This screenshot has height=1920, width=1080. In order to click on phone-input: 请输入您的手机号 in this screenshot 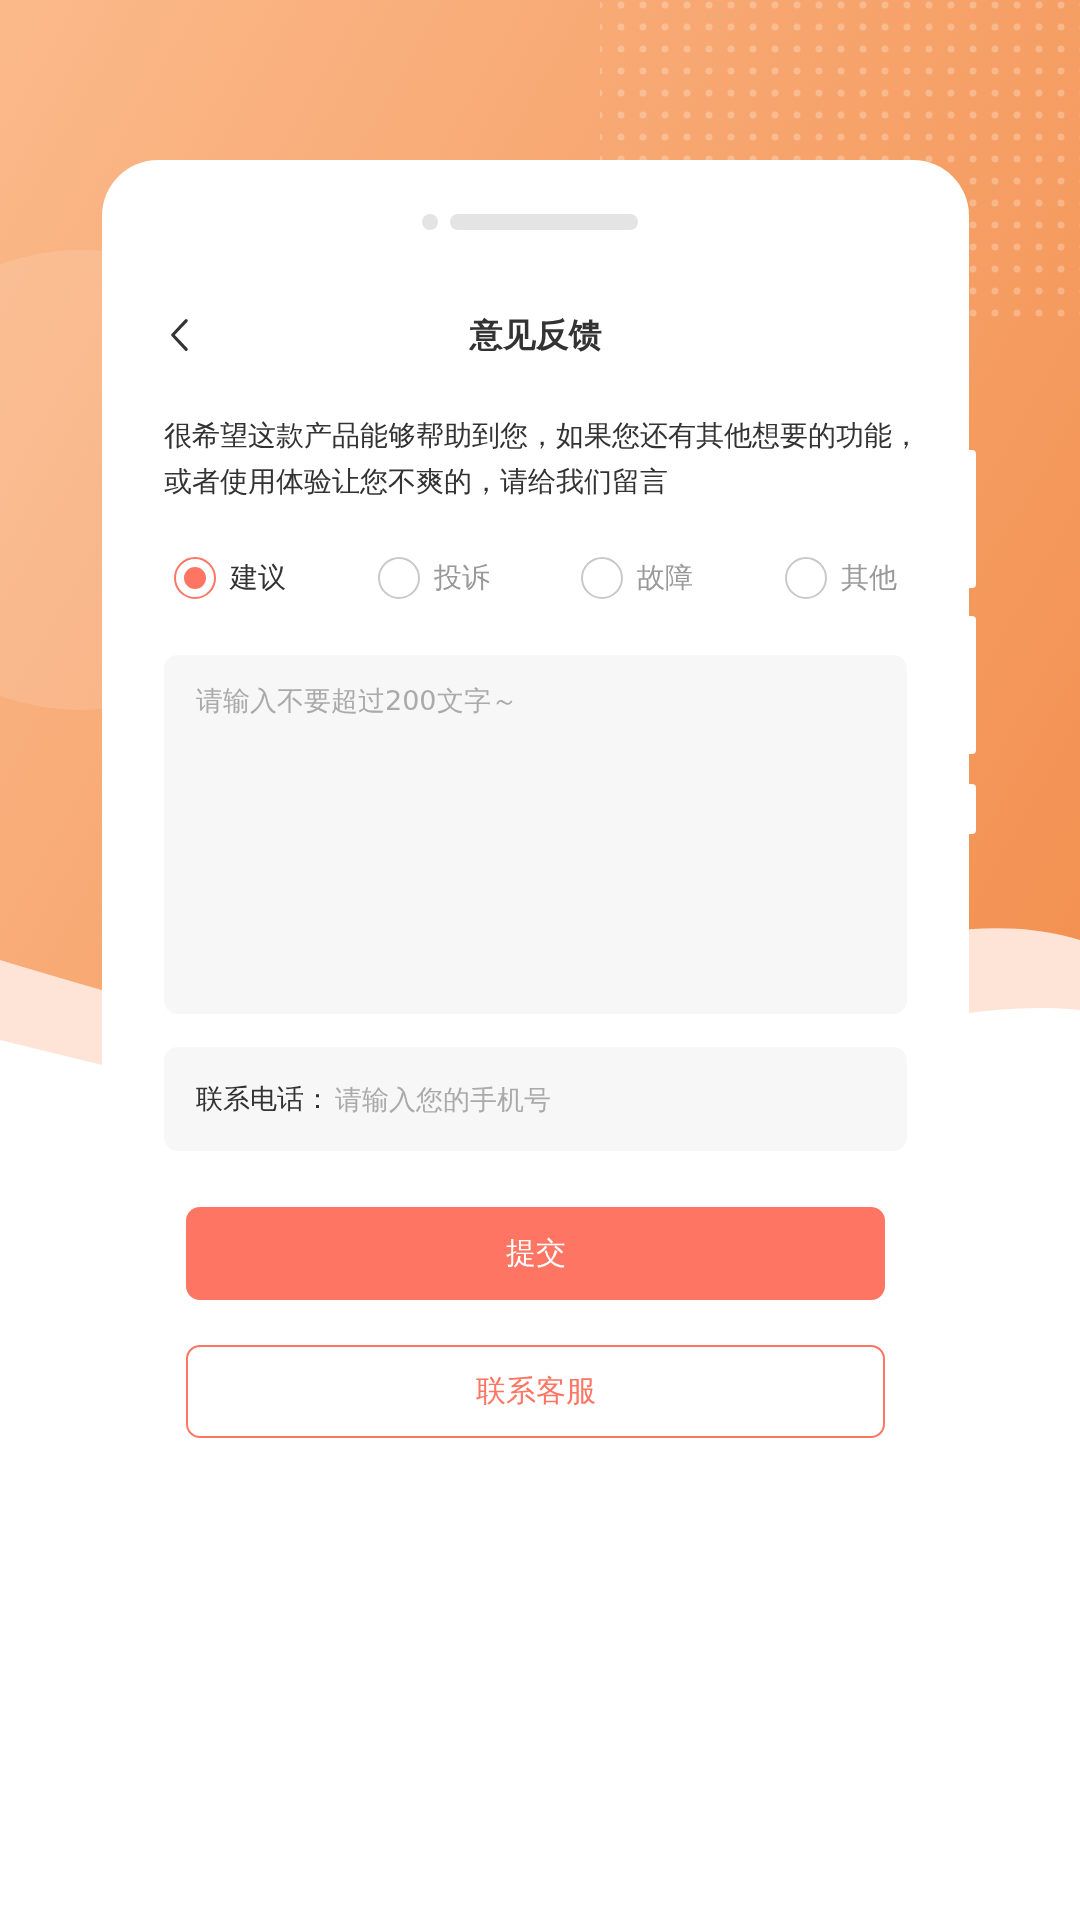, I will do `click(603, 1099)`.